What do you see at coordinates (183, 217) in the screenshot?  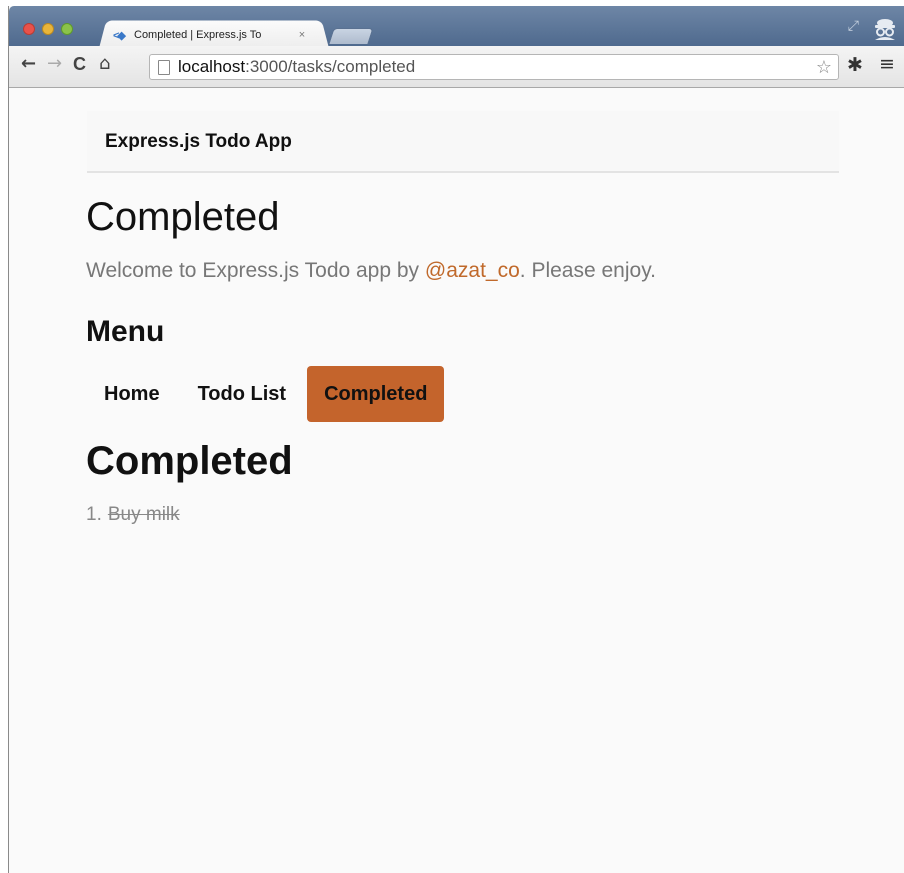 I see `page-title: Completed` at bounding box center [183, 217].